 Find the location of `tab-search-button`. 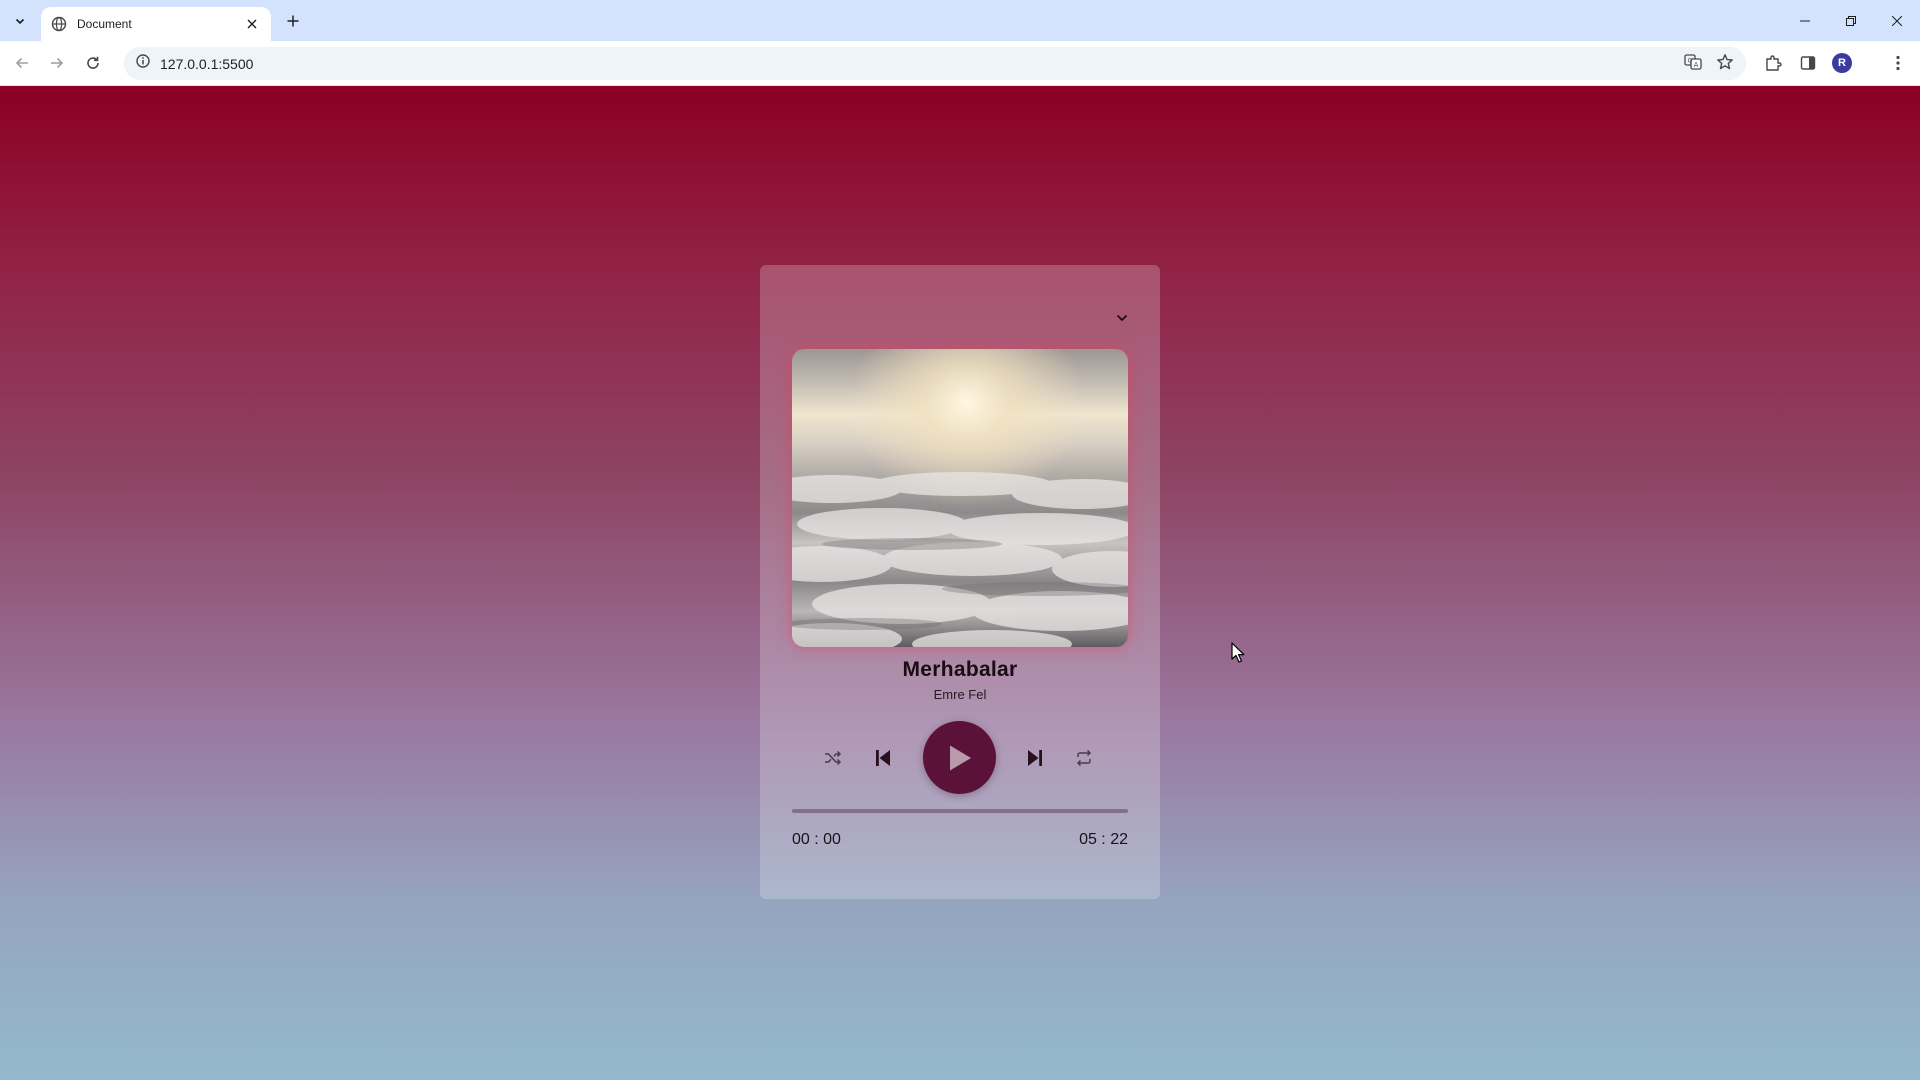

tab-search-button is located at coordinates (20, 21).